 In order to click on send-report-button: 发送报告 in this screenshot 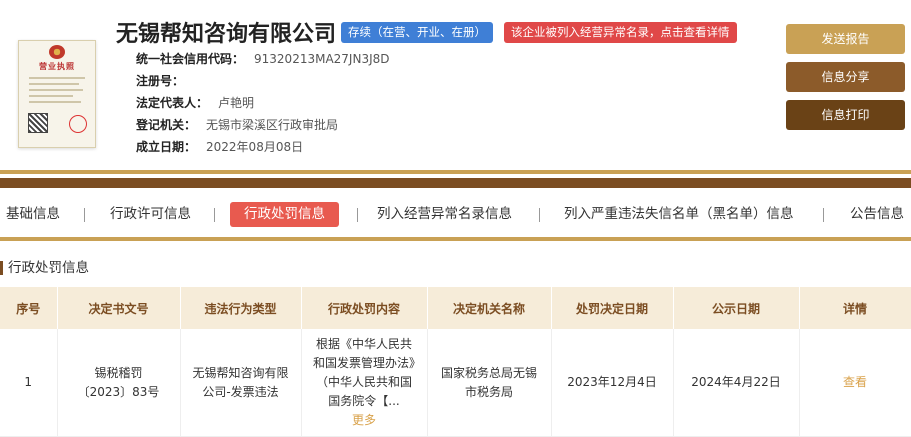, I will do `click(845, 39)`.